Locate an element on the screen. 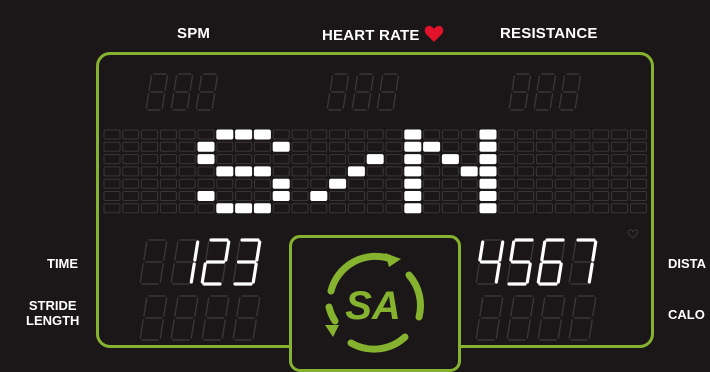 The image size is (710, 372). logo-text: SA is located at coordinates (373, 306).